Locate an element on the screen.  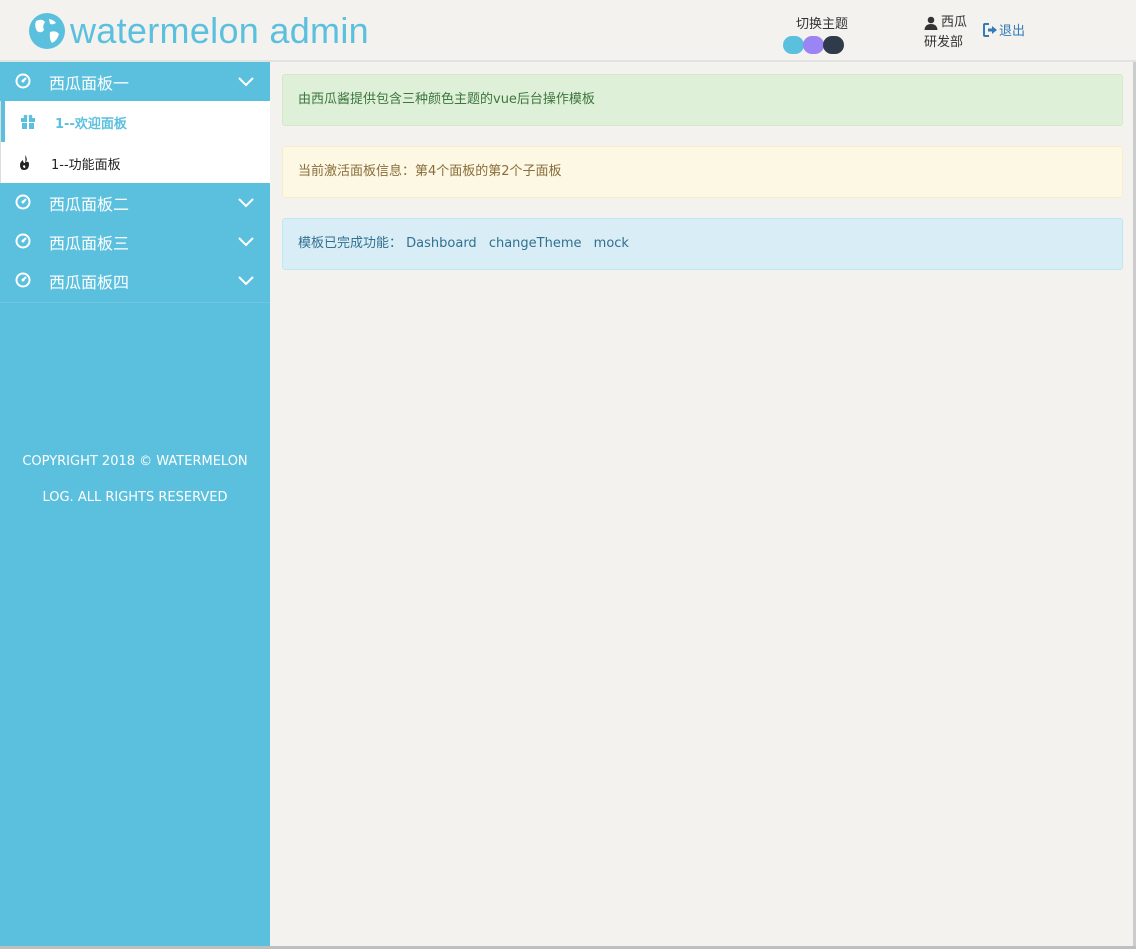
app-logo: watermelon admin is located at coordinates (198, 31).